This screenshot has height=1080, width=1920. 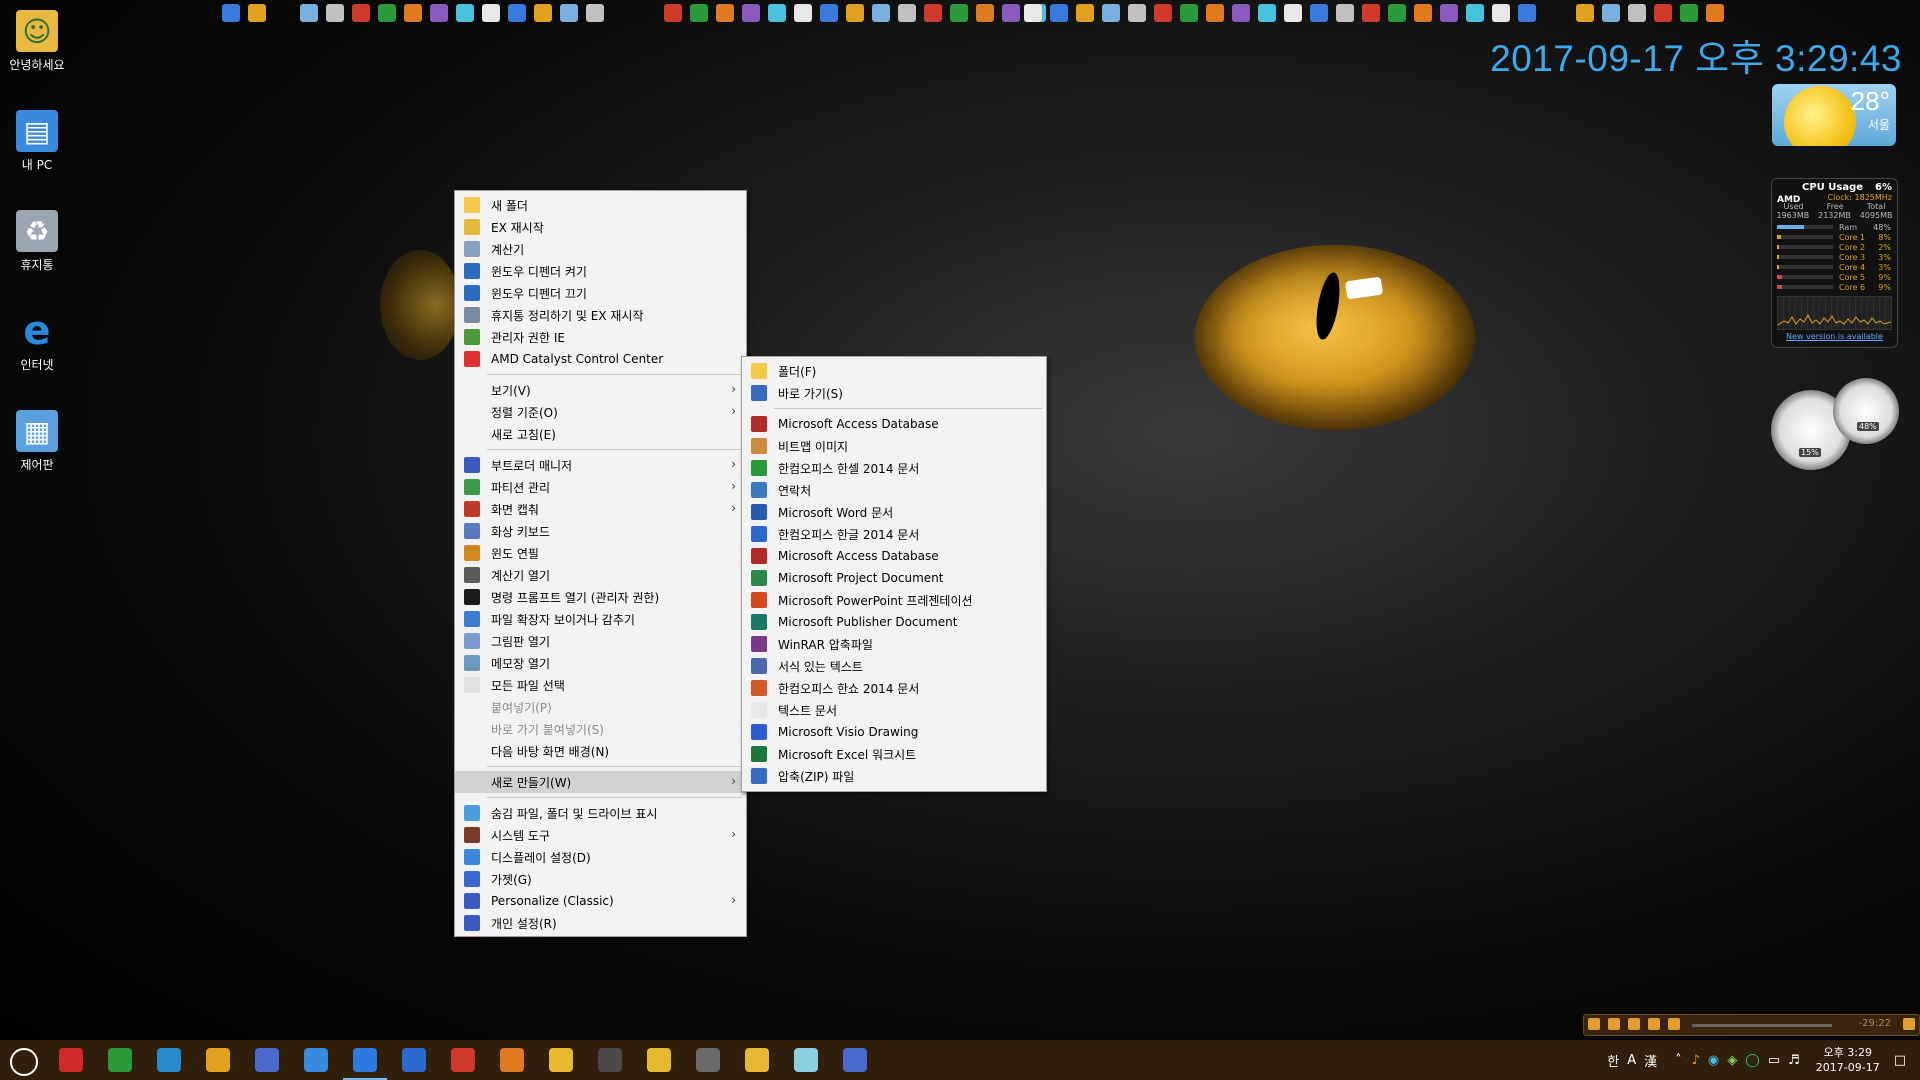 What do you see at coordinates (600, 509) in the screenshot?
I see `menu-item: 화면 캡춰 ›` at bounding box center [600, 509].